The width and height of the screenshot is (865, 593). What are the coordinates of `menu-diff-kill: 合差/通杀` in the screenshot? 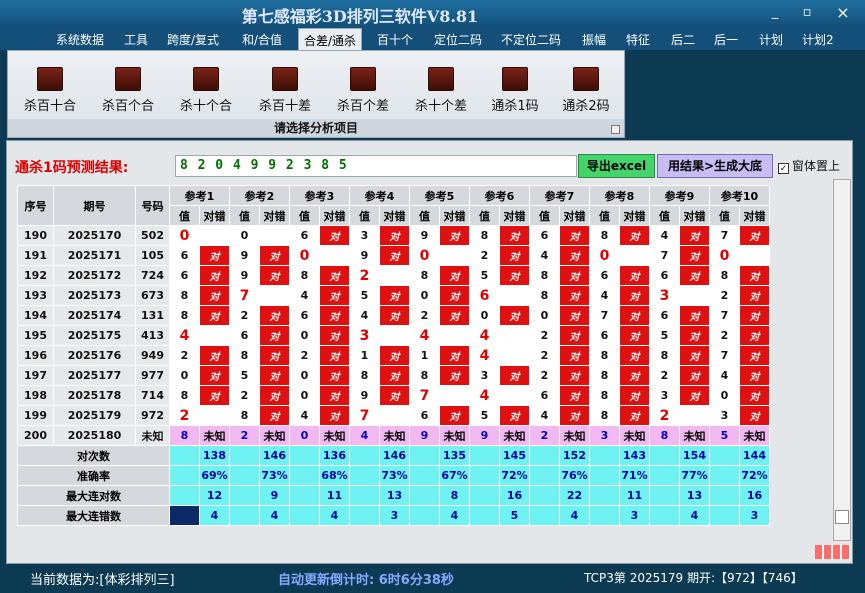 It's located at (330, 39).